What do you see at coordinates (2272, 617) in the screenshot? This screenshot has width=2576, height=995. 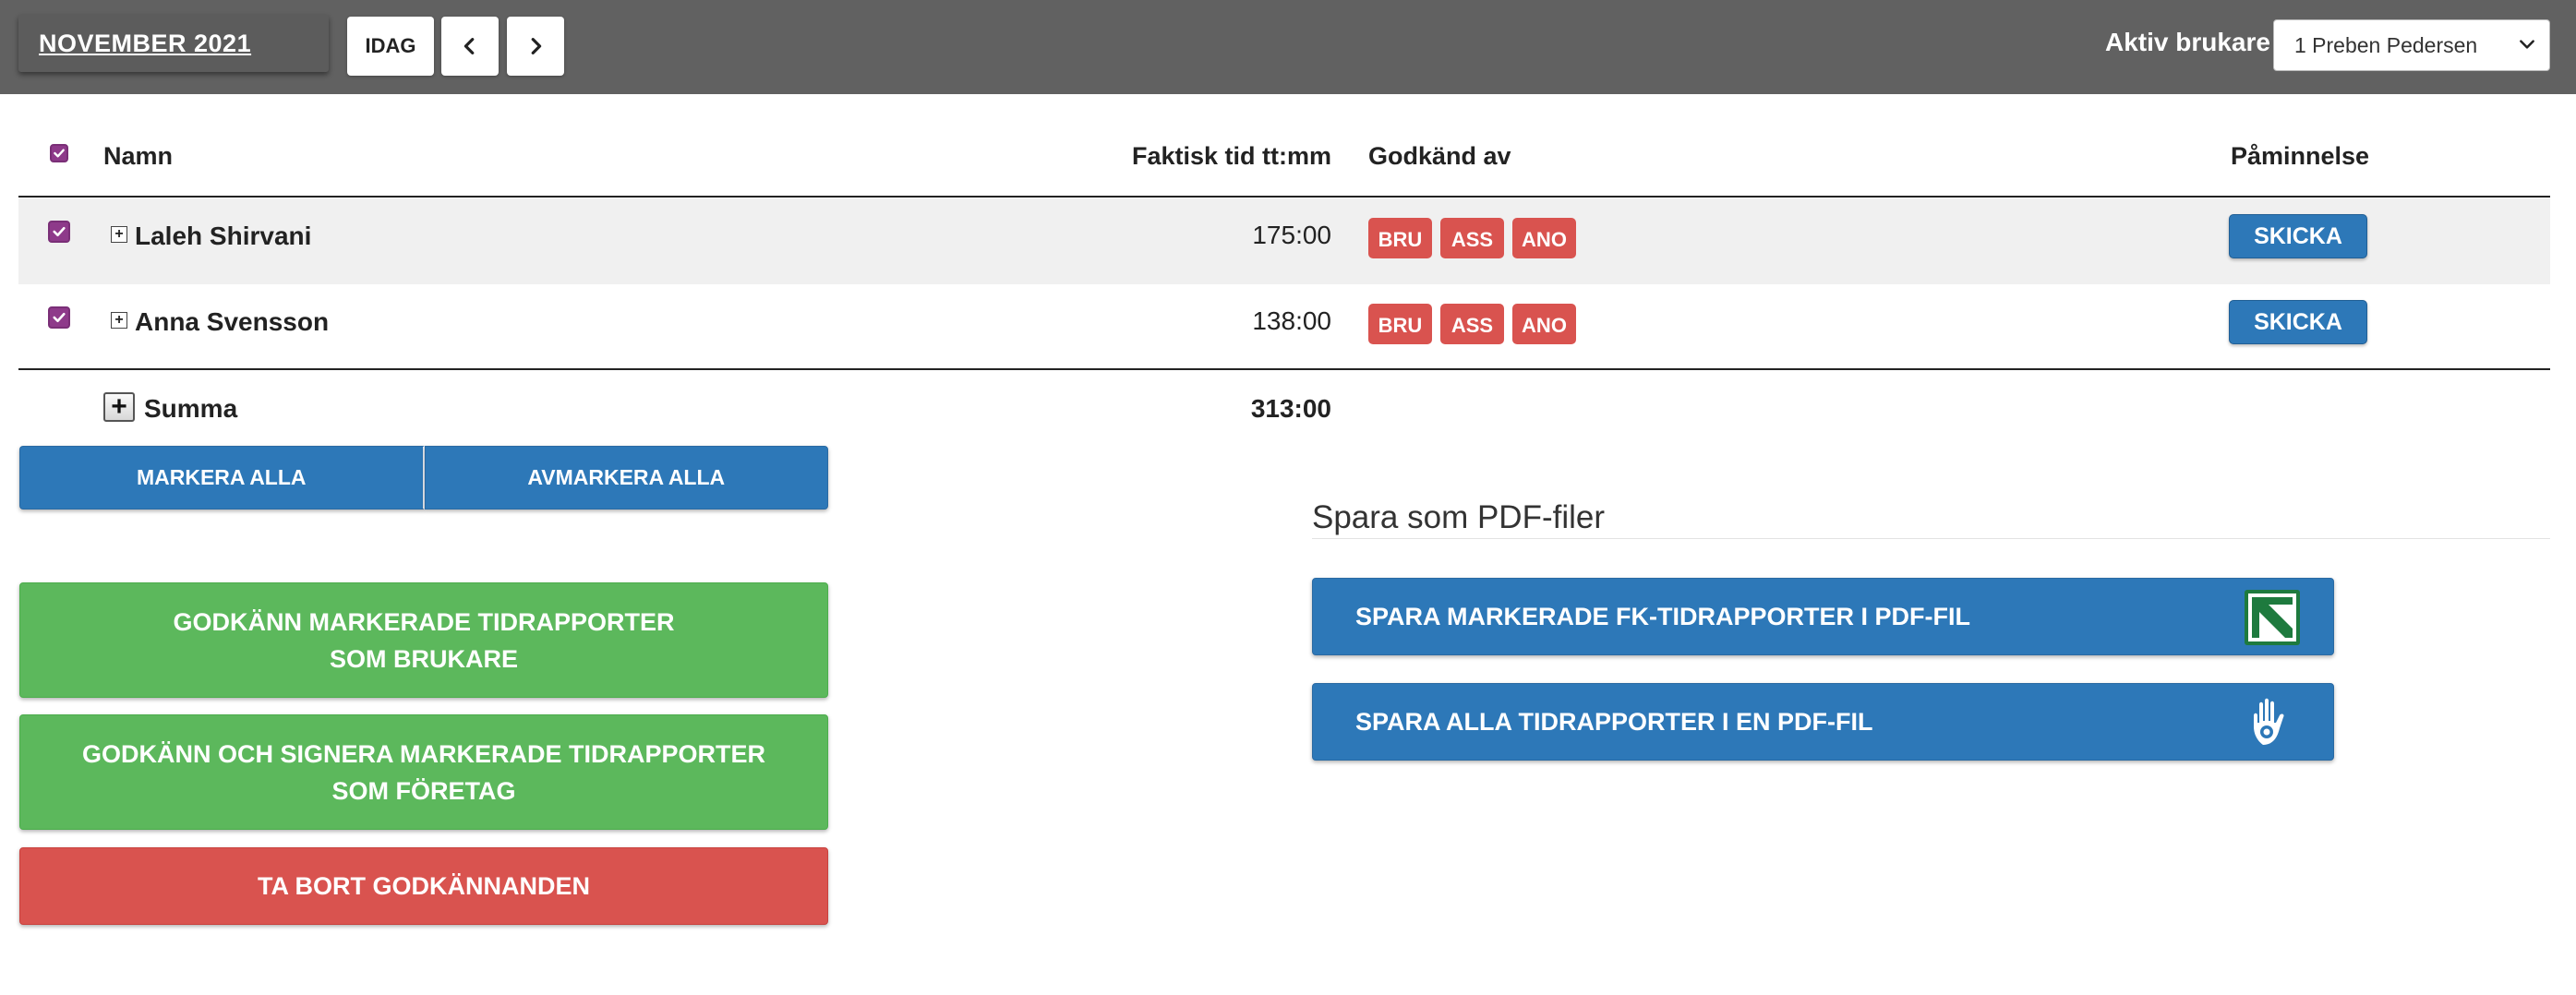 I see `fk-logo-icon` at bounding box center [2272, 617].